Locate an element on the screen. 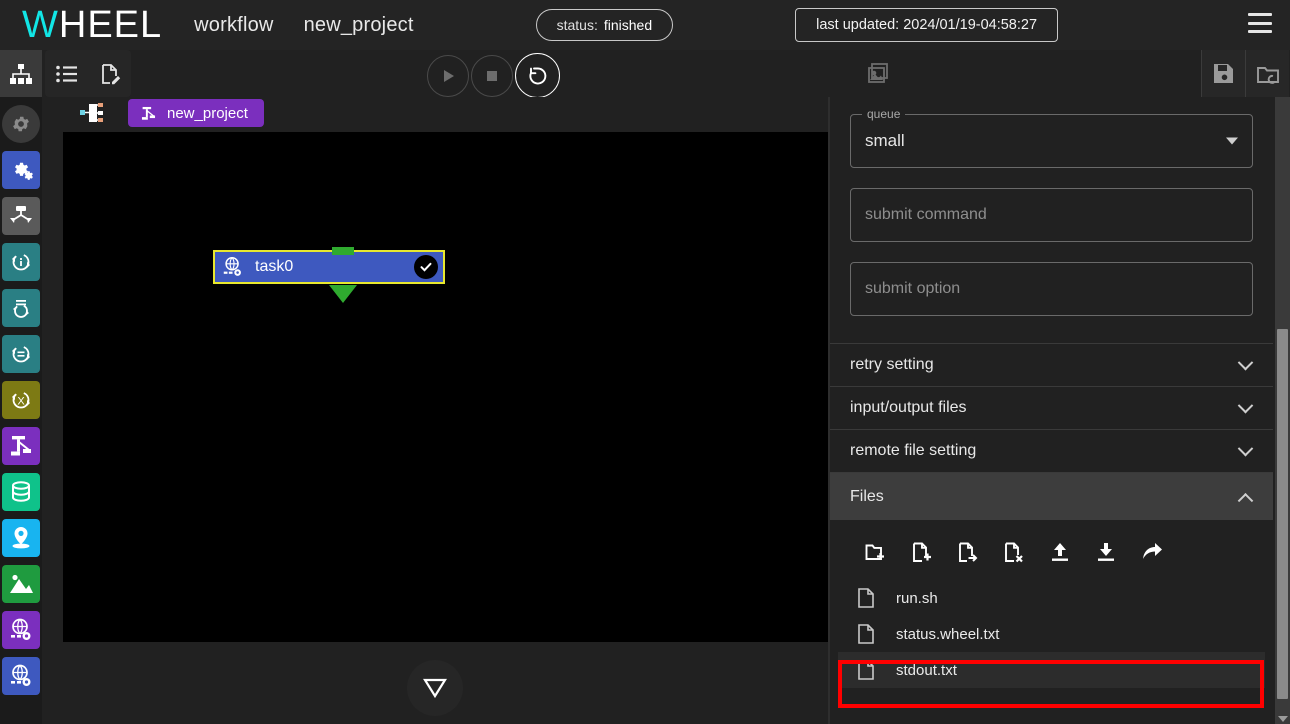 This screenshot has width=1290, height=724. transport-controls is located at coordinates (494, 75).